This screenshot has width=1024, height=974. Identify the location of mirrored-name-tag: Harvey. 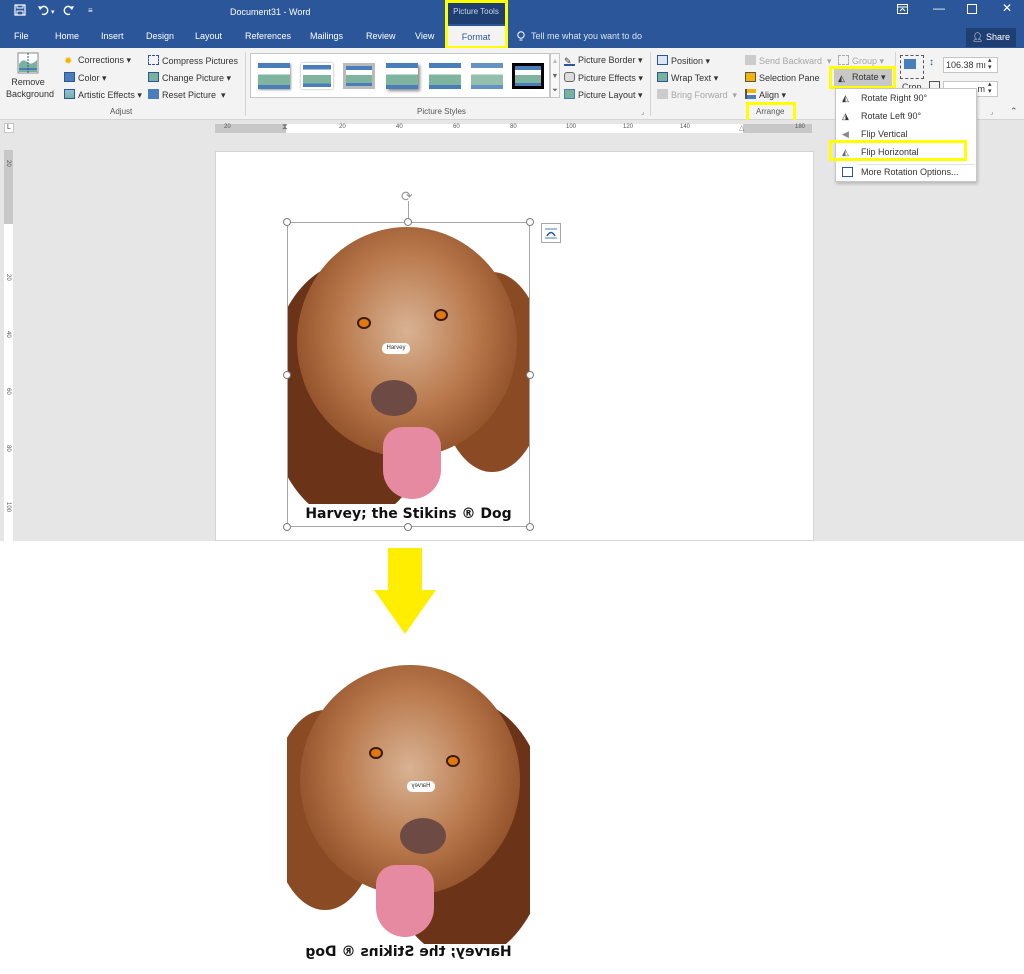
(421, 786).